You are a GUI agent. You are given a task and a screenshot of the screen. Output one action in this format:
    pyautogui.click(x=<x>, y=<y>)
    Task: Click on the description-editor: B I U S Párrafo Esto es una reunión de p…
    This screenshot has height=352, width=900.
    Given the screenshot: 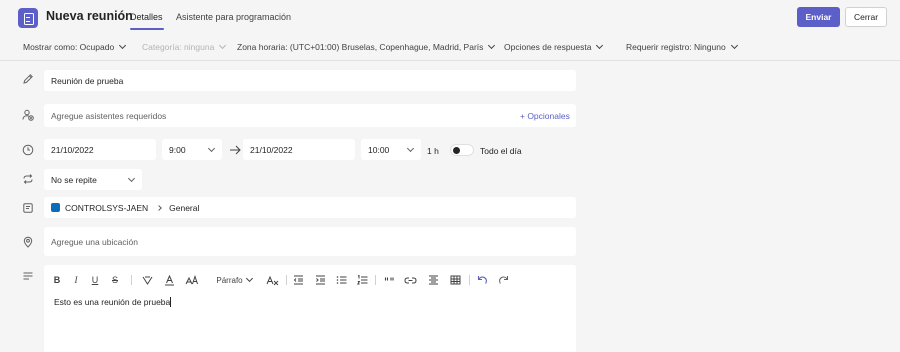 What is the action you would take?
    pyautogui.click(x=310, y=308)
    